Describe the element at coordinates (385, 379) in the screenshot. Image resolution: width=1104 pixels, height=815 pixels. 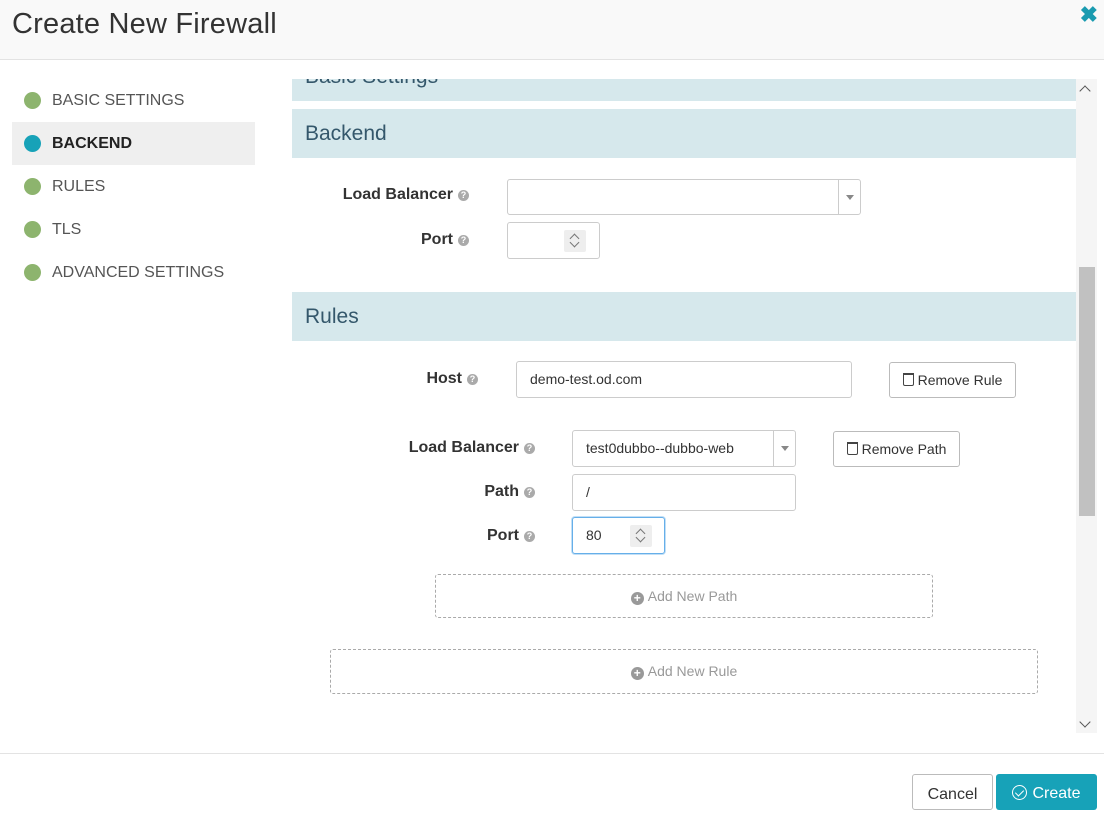
I see `rule-host-label: Host?` at that location.